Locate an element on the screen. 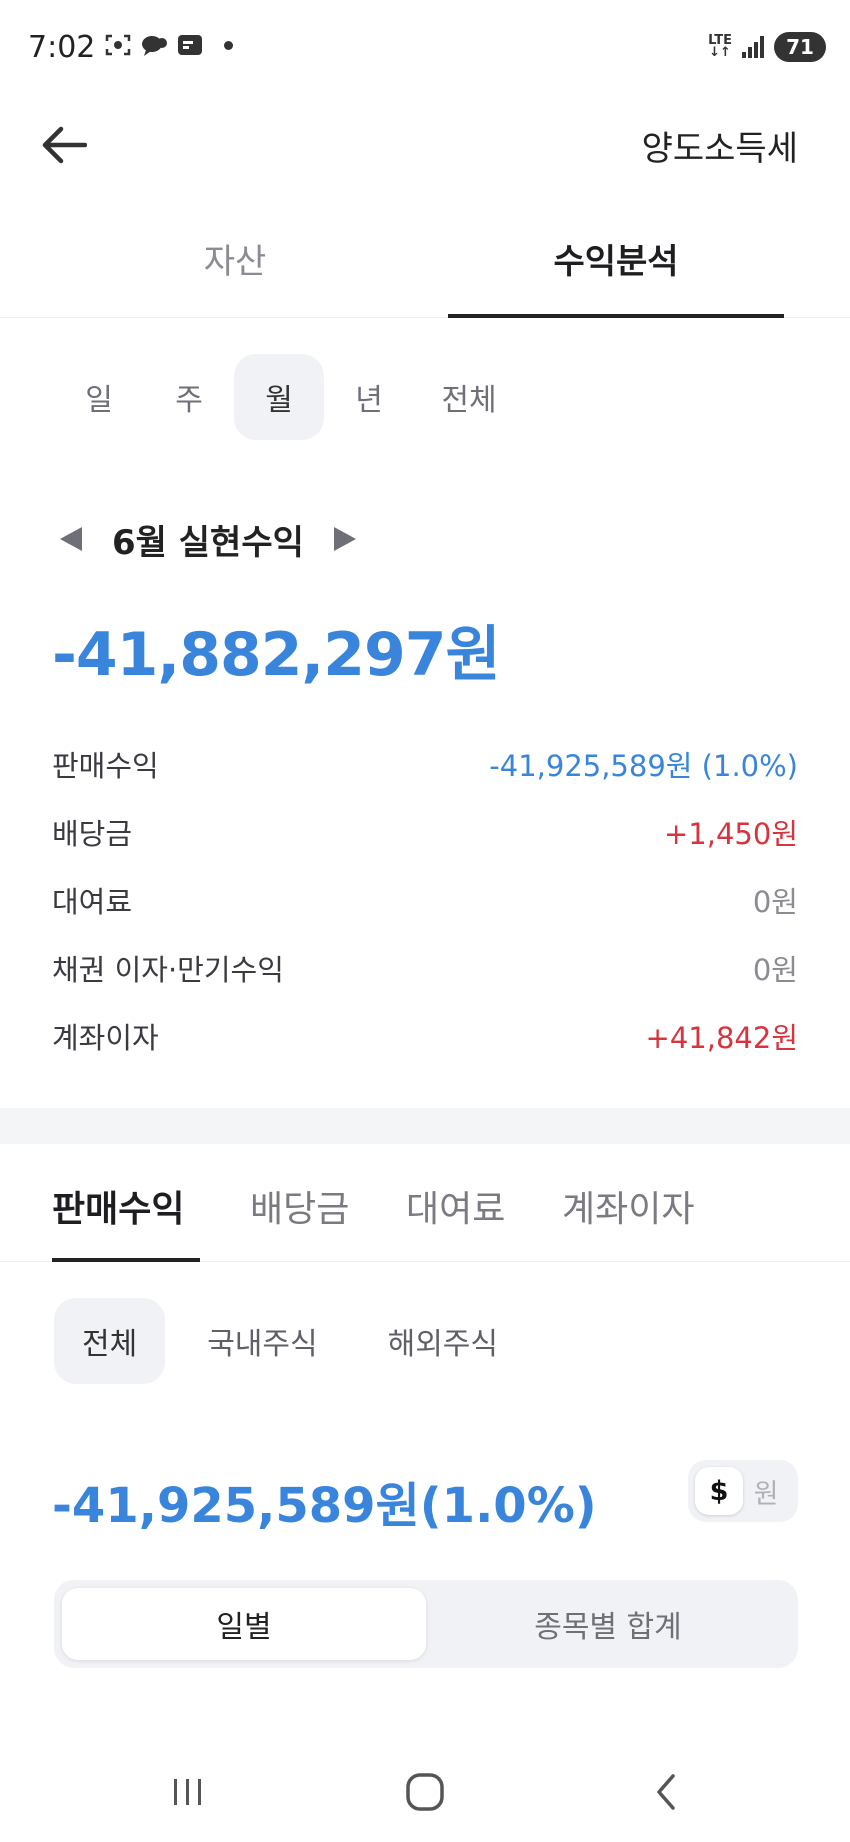 Image resolution: width=850 pixels, height=1842 pixels. period-year: 년 is located at coordinates (369, 397).